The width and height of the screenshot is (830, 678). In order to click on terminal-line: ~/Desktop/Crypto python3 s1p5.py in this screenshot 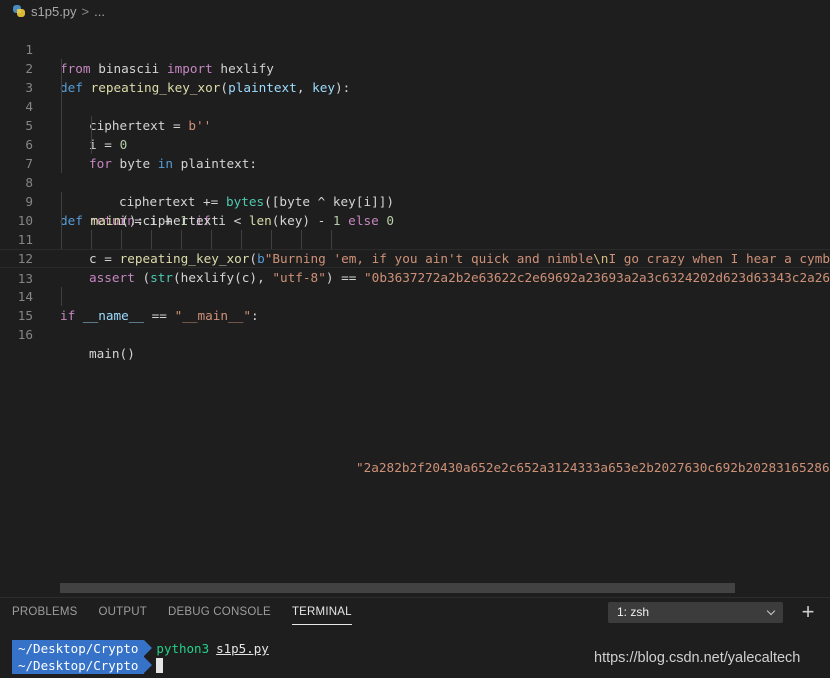, I will do `click(140, 648)`.